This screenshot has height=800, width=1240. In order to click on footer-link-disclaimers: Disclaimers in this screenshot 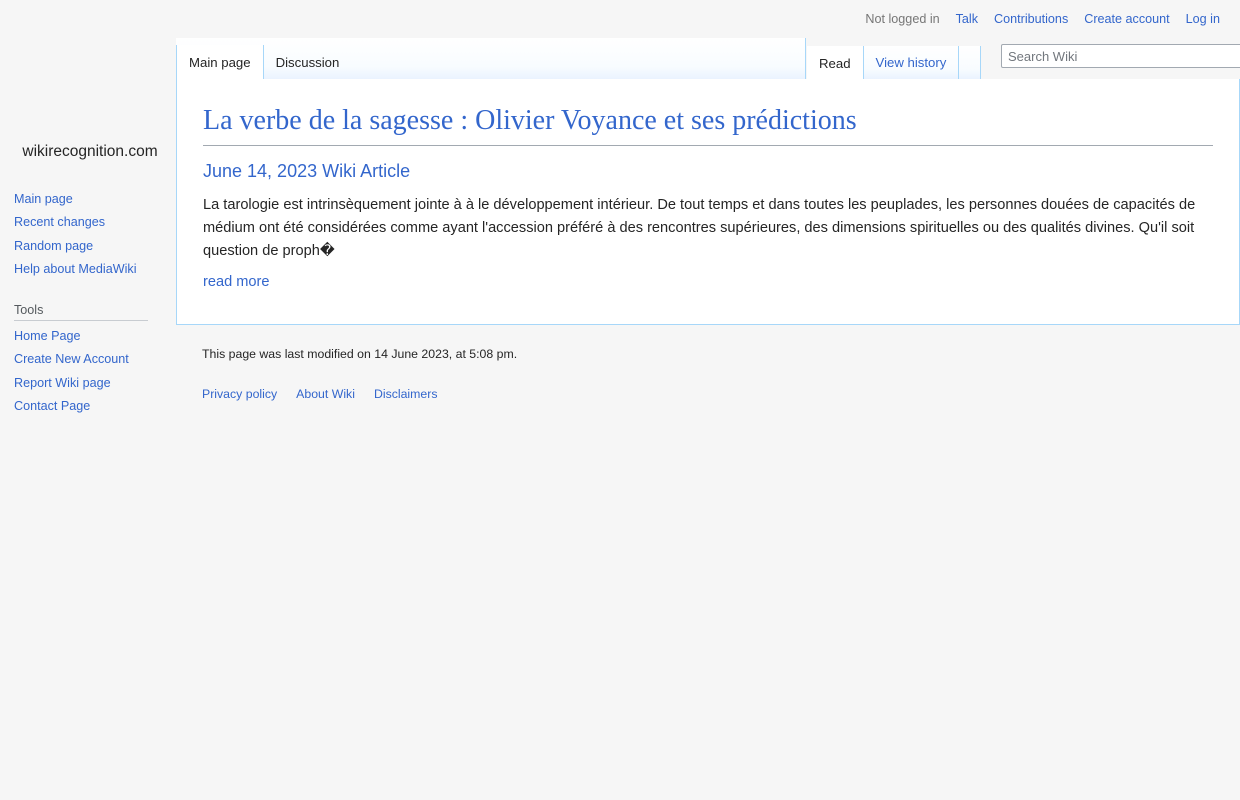, I will do `click(406, 394)`.